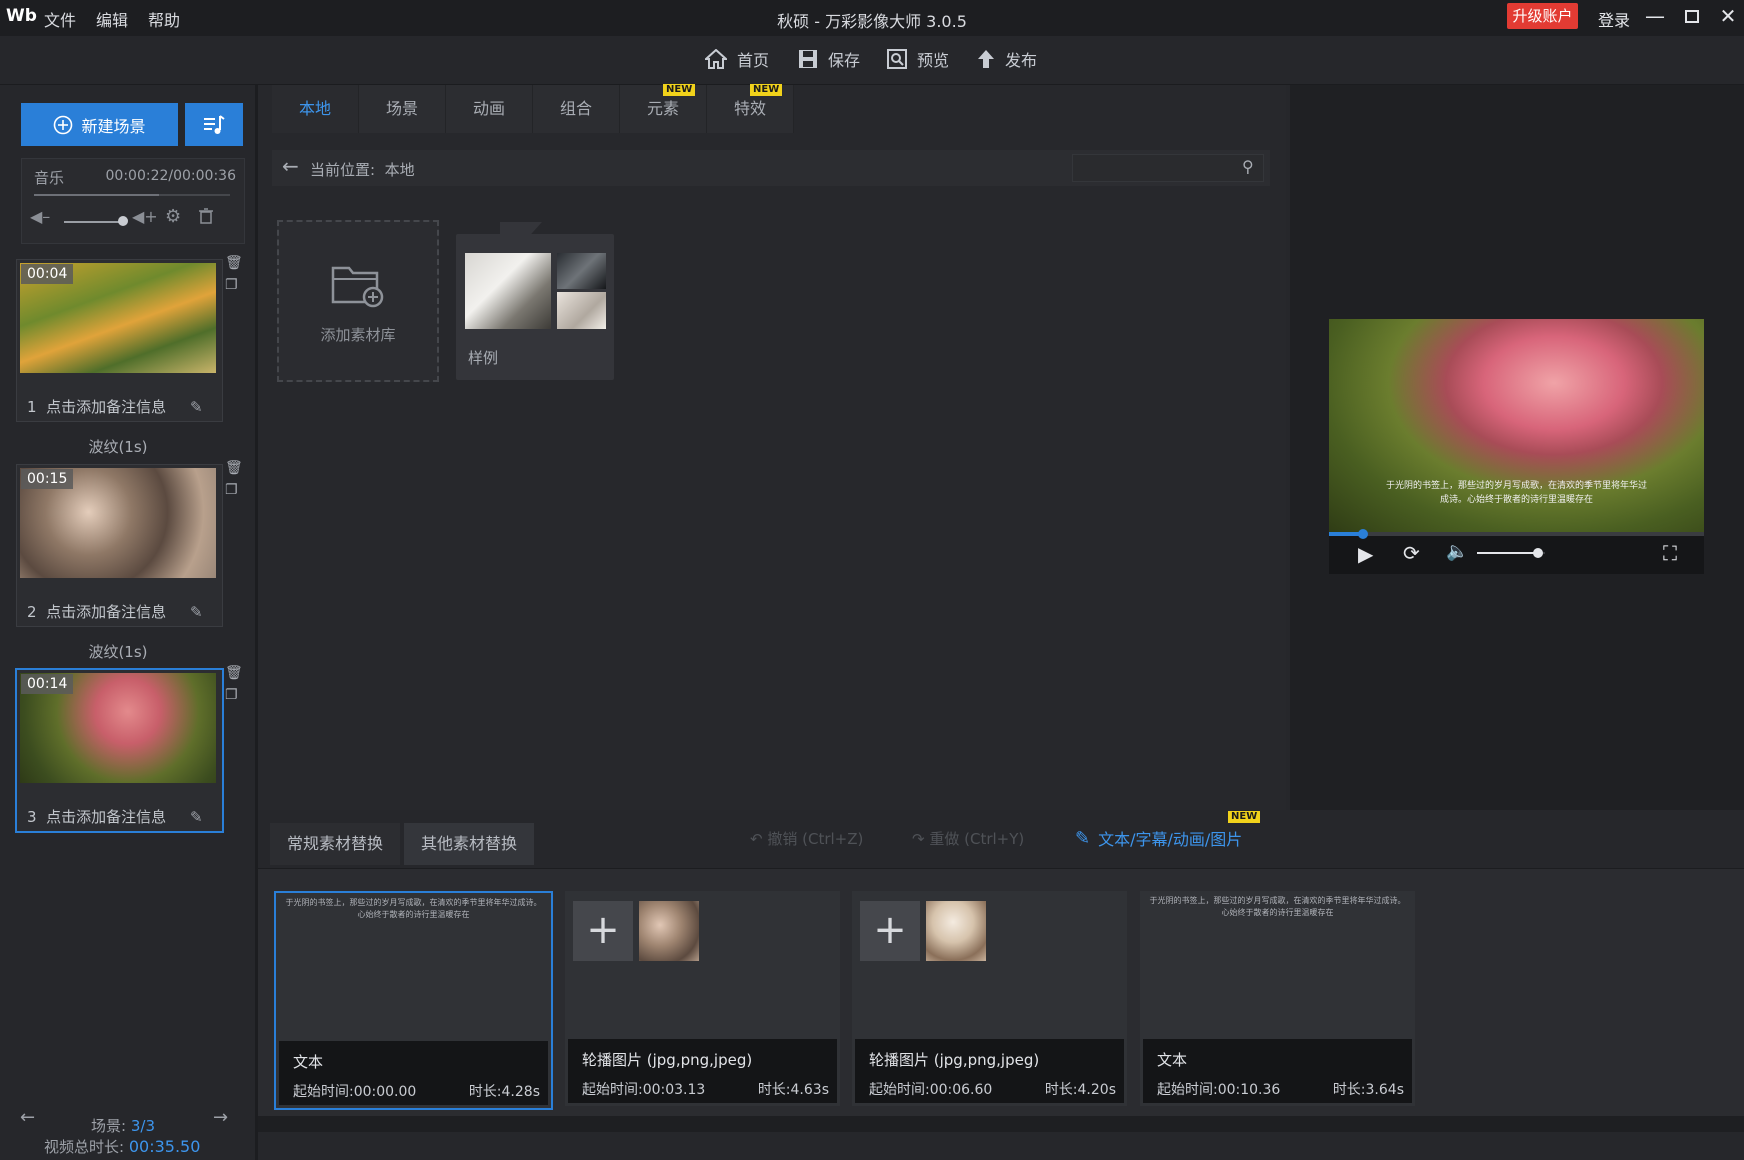 Image resolution: width=1744 pixels, height=1160 pixels. Describe the element at coordinates (1411, 553) in the screenshot. I see `replay-icon: ⟳` at that location.